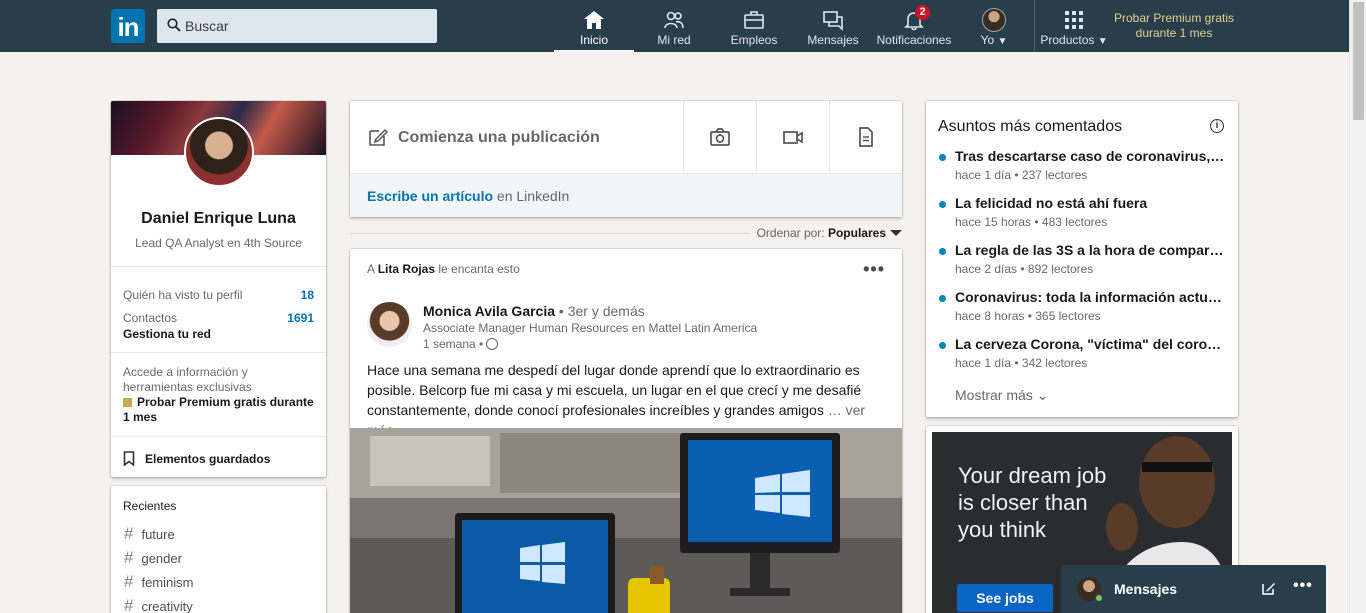 The width and height of the screenshot is (1366, 613). Describe the element at coordinates (218, 219) in the screenshot. I see `profile-name: Daniel Enrique Luna` at that location.